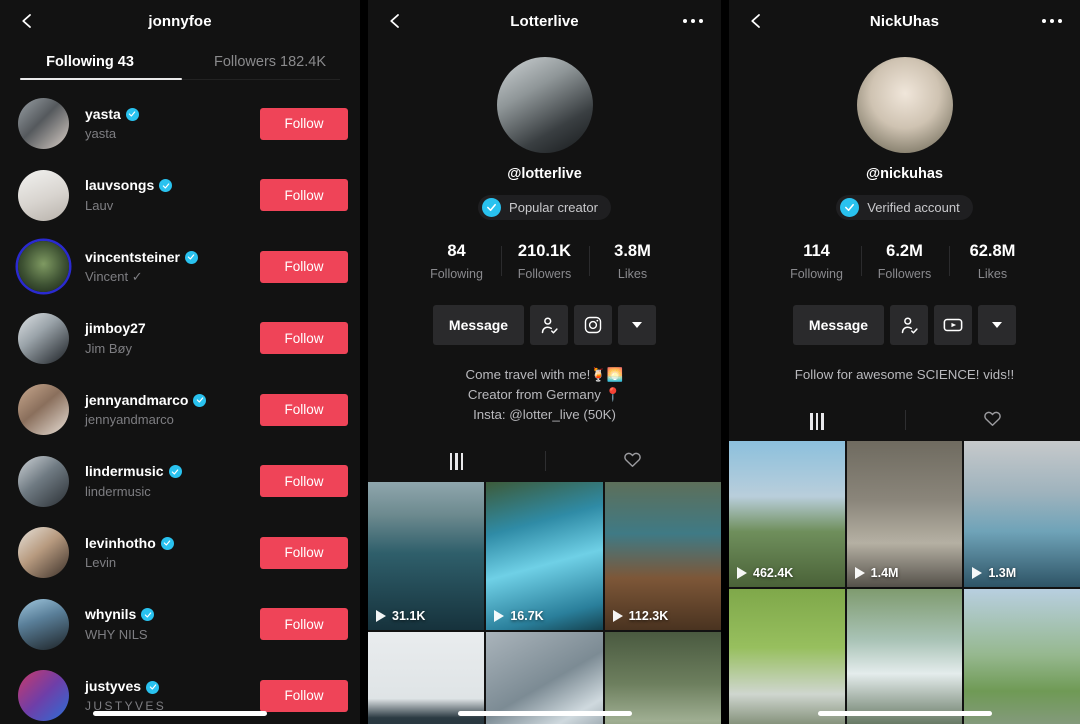 This screenshot has height=724, width=1080. I want to click on video-grid: 31.1K 16.7K 112.3K, so click(544, 602).